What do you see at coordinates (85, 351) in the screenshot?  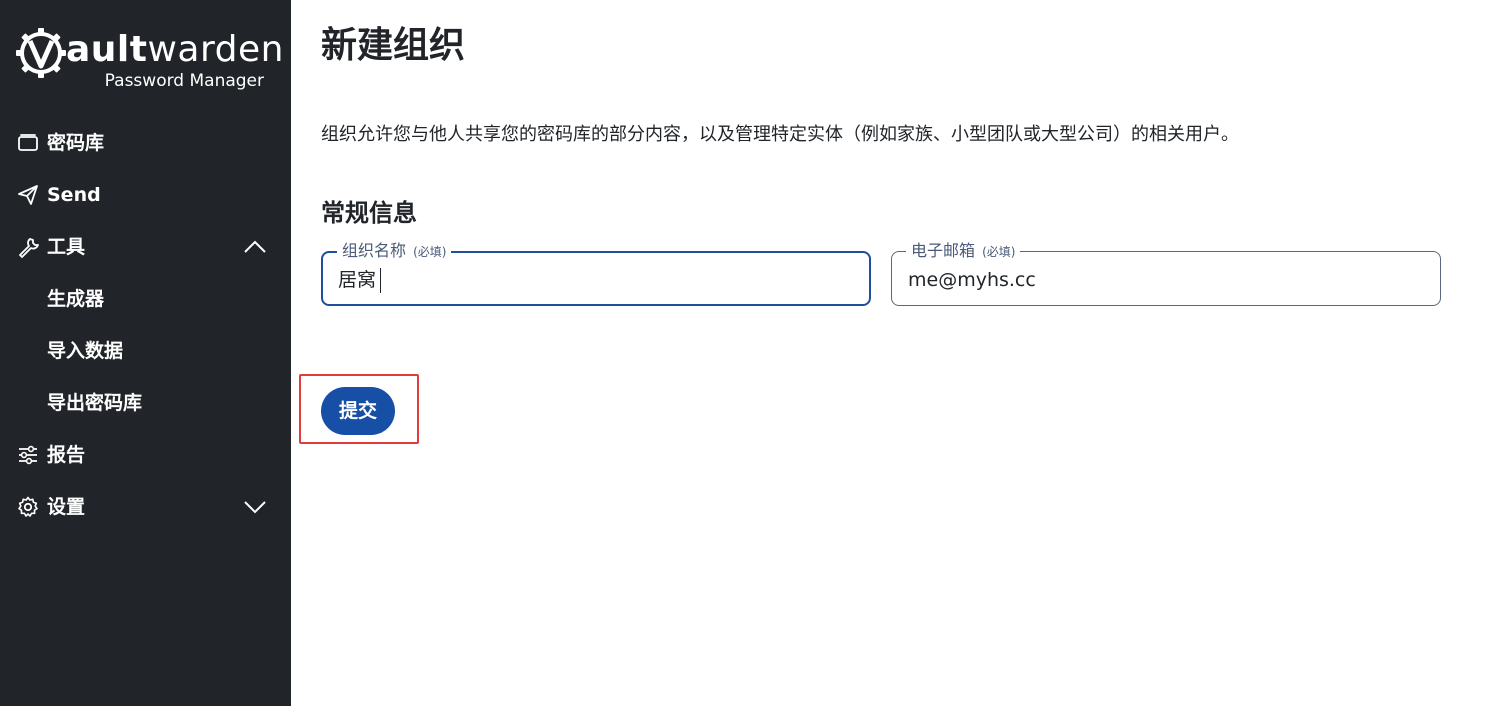 I see `sidebar-item-label: 导入数据` at bounding box center [85, 351].